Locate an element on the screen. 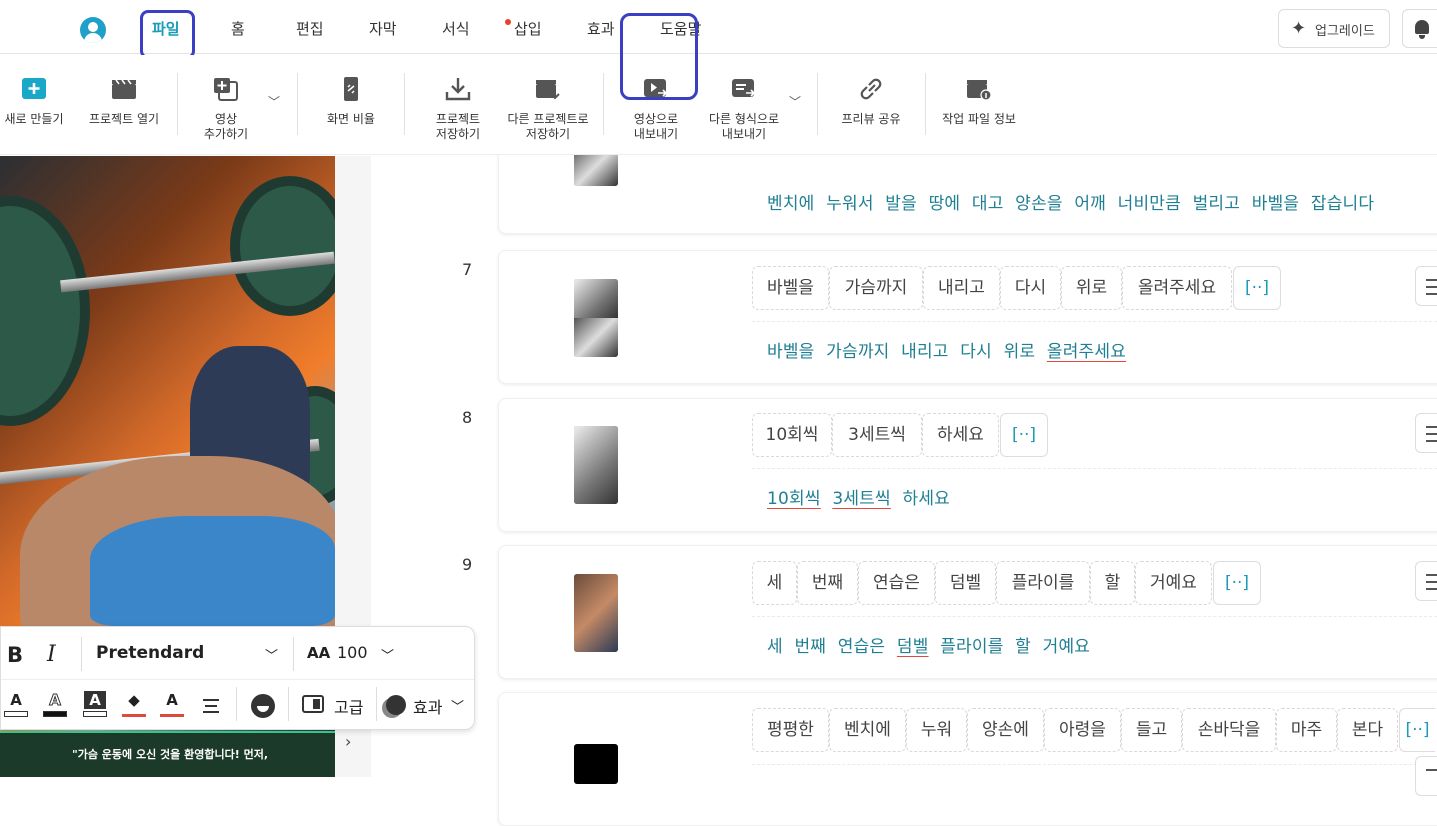 This screenshot has height=826, width=1437. sparkle-icon: ✦ is located at coordinates (1299, 28).